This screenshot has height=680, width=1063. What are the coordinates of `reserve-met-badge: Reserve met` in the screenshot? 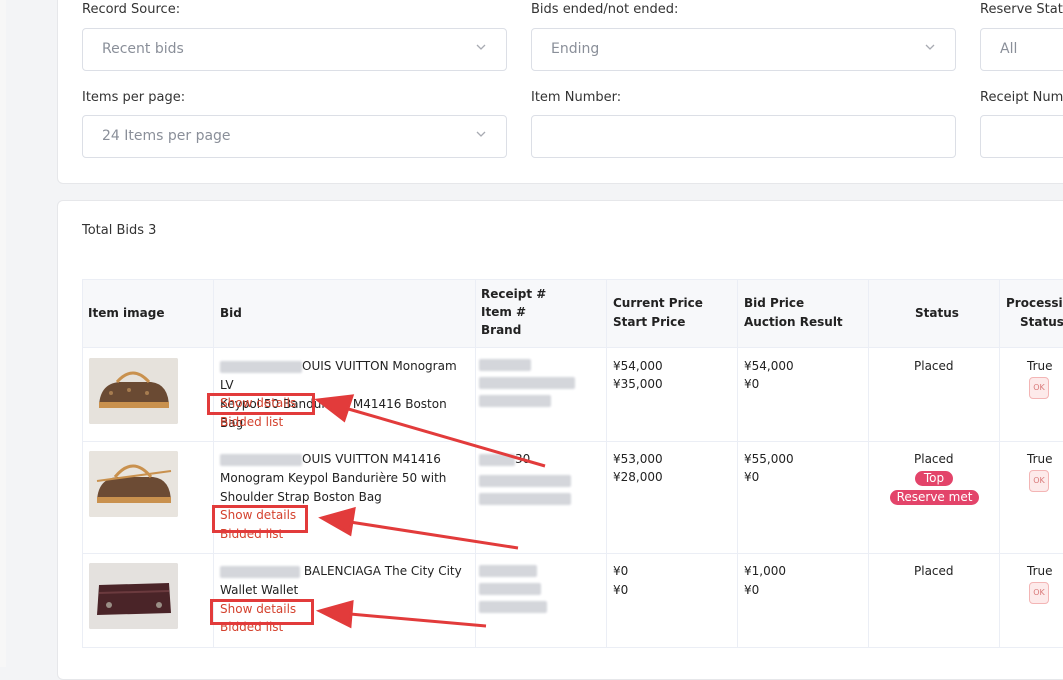 It's located at (934, 497).